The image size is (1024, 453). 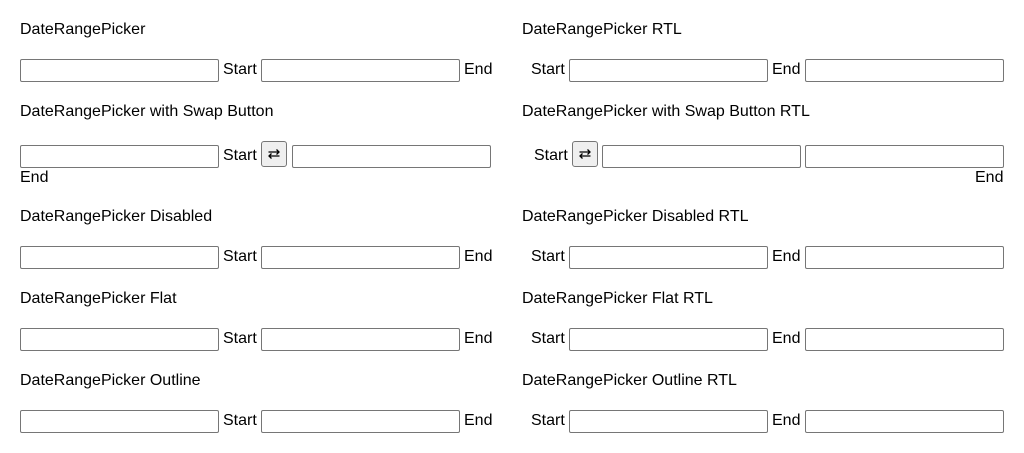 I want to click on end-date-input-outline, so click(x=360, y=421).